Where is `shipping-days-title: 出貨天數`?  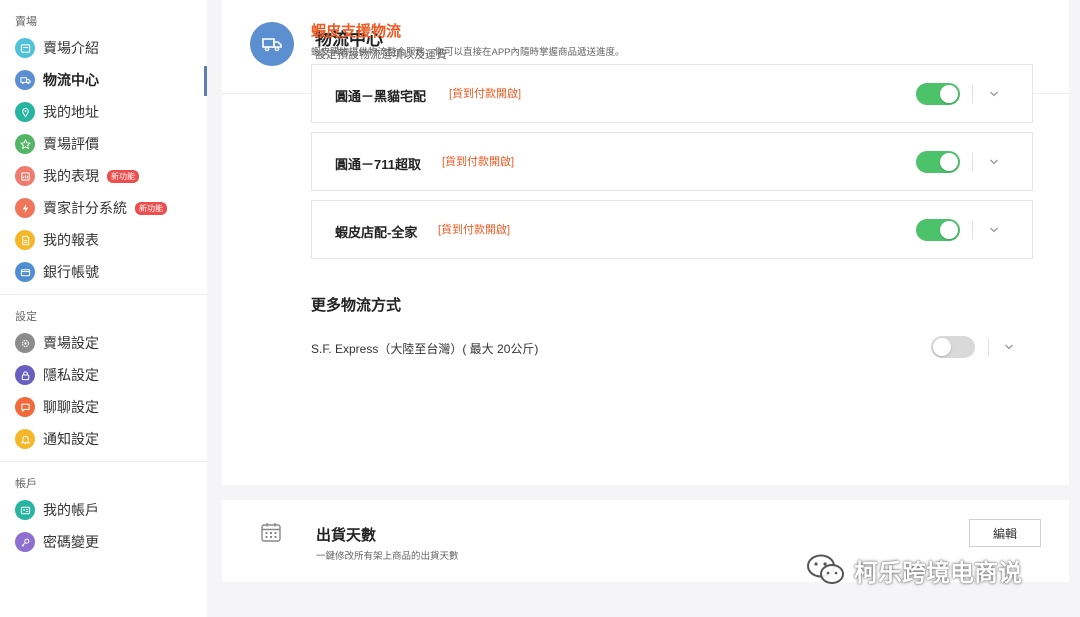
shipping-days-title: 出貨天數 is located at coordinates (346, 535).